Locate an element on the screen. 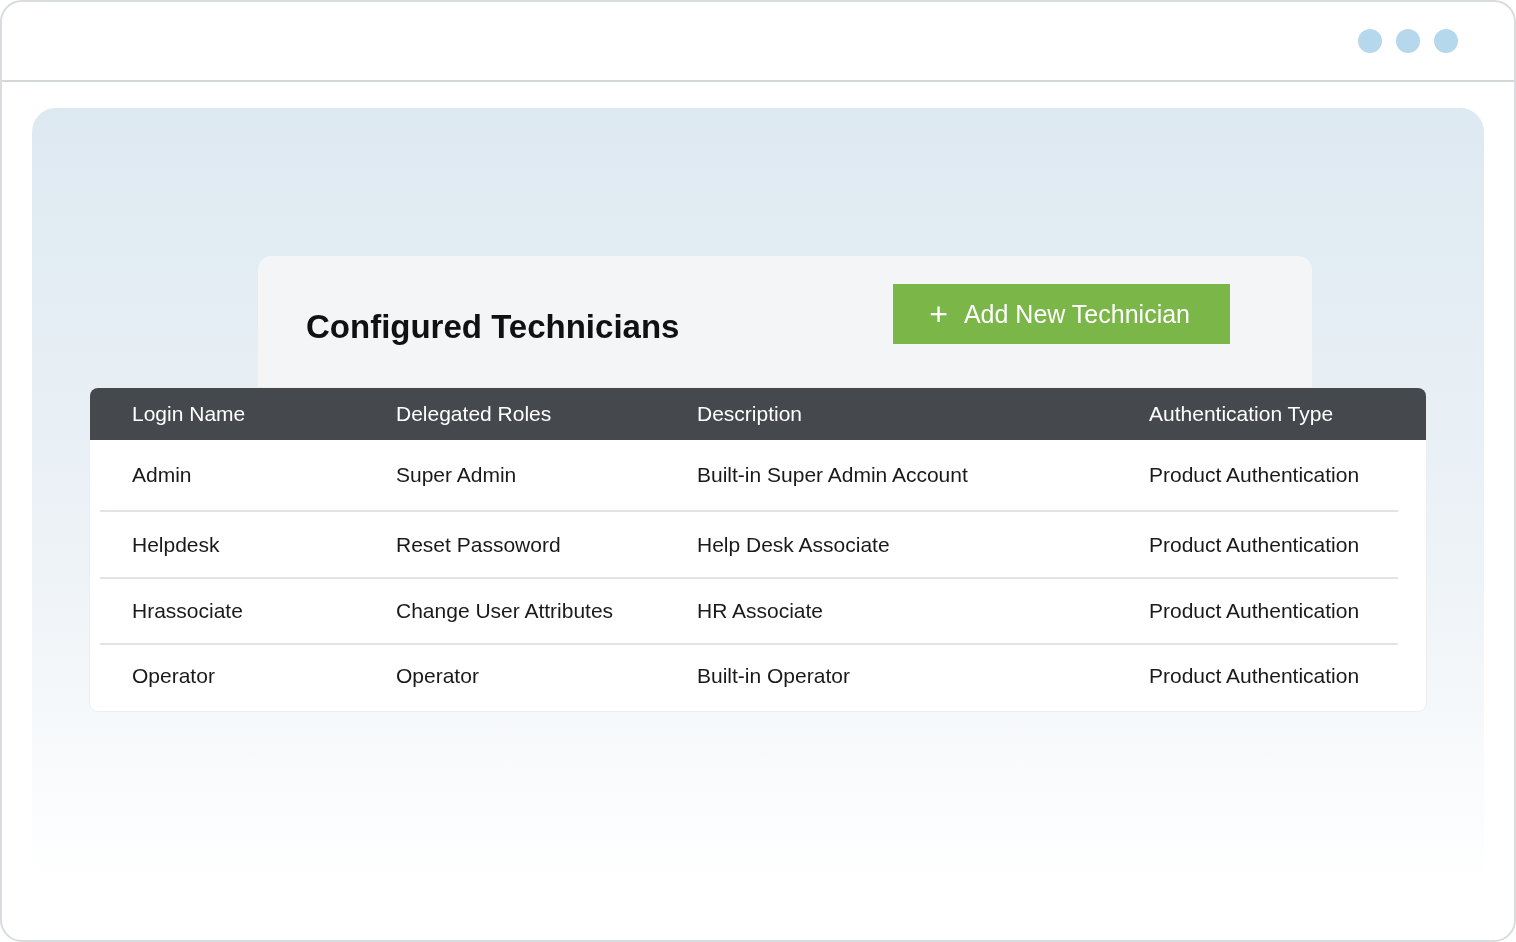 Image resolution: width=1516 pixels, height=942 pixels. table-cell-text: Built-in Operator is located at coordinates (774, 676).